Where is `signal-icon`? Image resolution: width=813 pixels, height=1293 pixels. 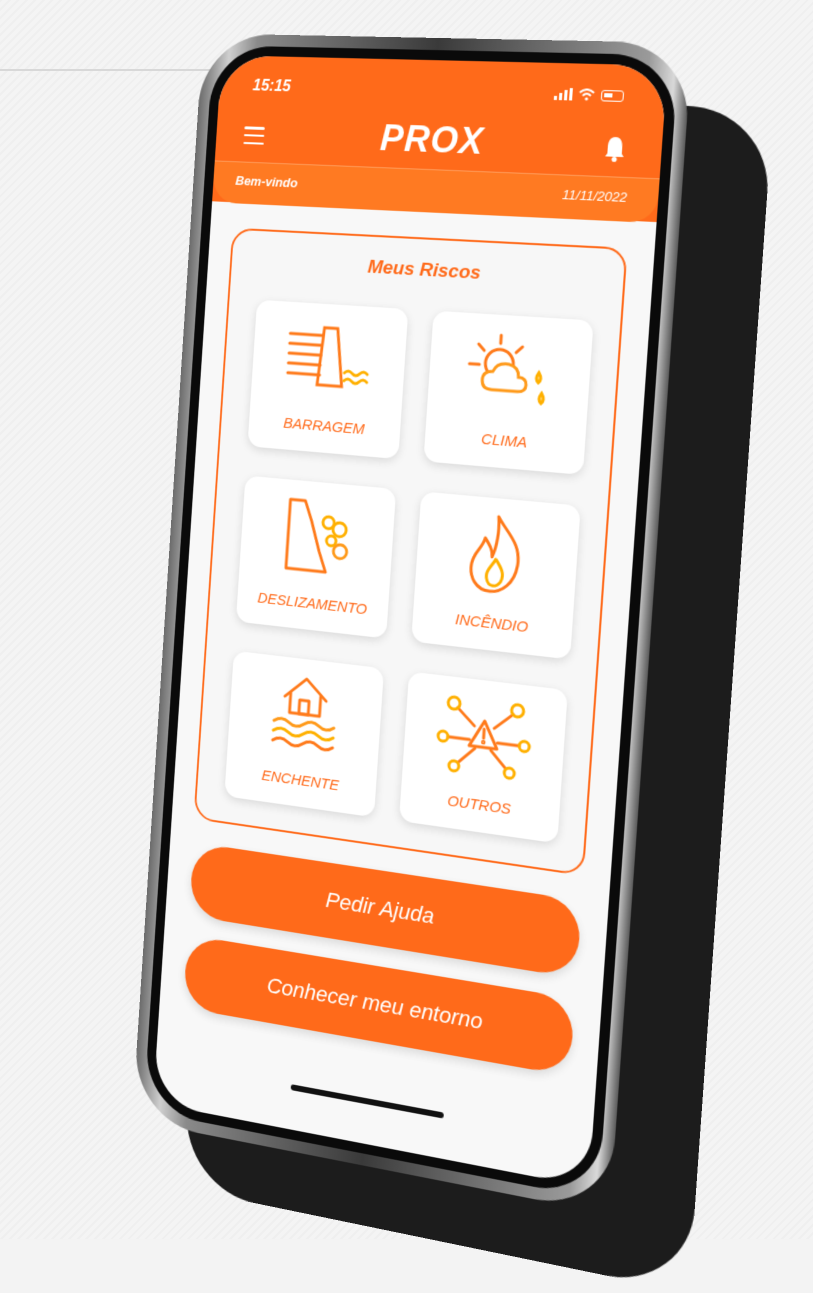
signal-icon is located at coordinates (563, 94).